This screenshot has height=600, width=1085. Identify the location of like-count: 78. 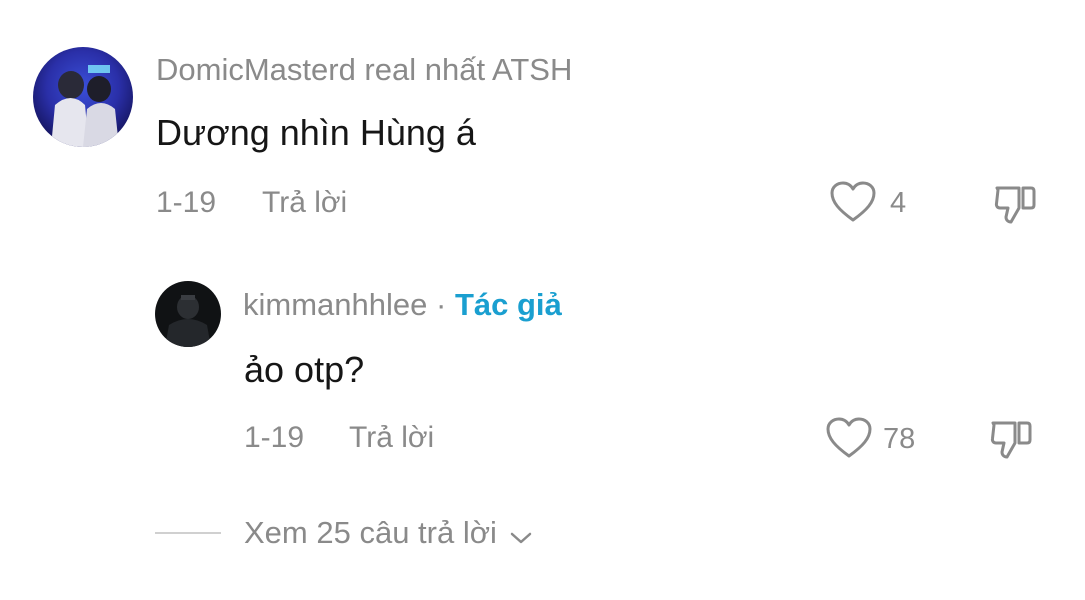
(899, 439).